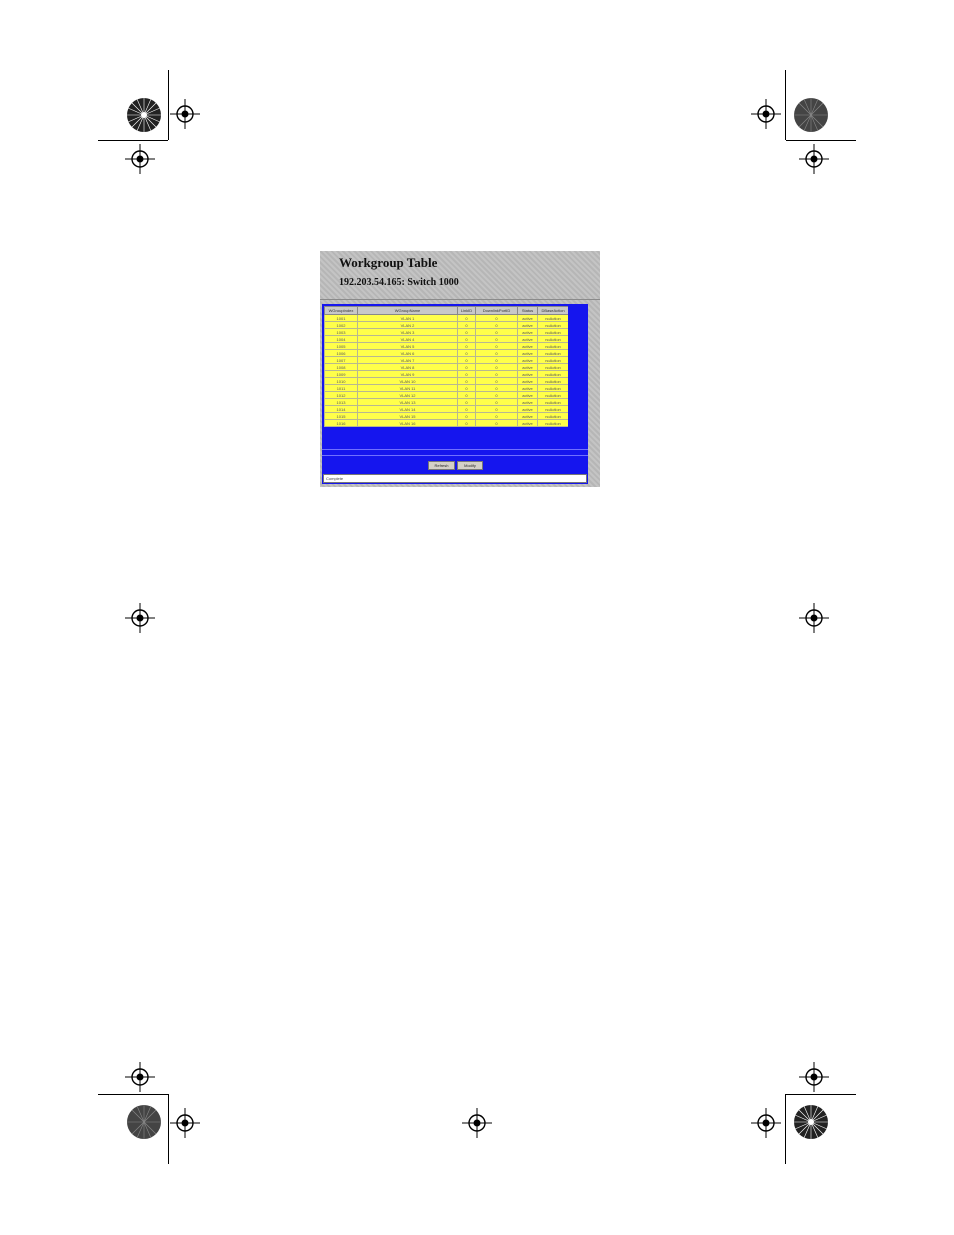 This screenshot has height=1235, width=954. I want to click on column-header: LinkID, so click(466, 310).